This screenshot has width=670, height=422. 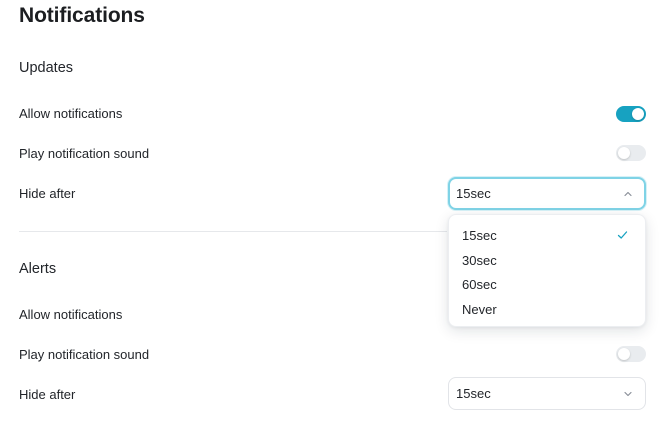 What do you see at coordinates (47, 193) in the screenshot?
I see `updates-hide-after-label: Hide after` at bounding box center [47, 193].